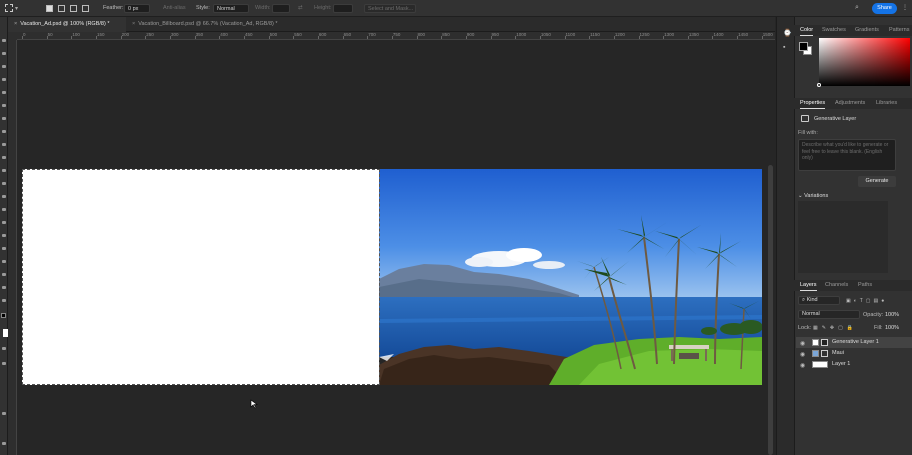  I want to click on crop-tool-icon, so click(4, 92).